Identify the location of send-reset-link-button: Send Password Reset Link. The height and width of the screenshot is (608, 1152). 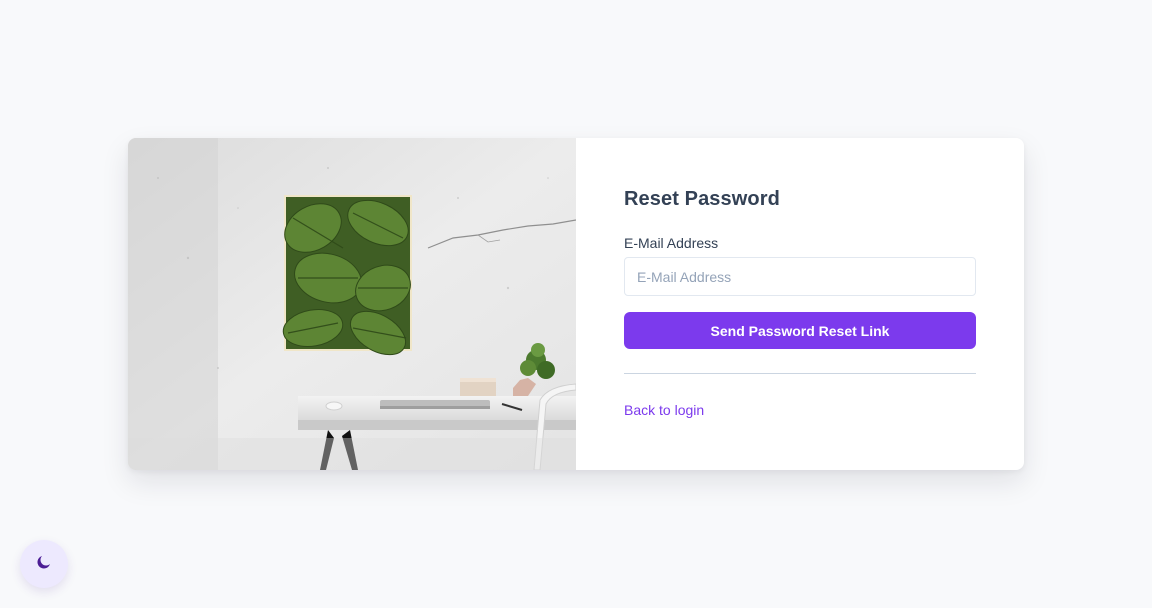
(800, 330).